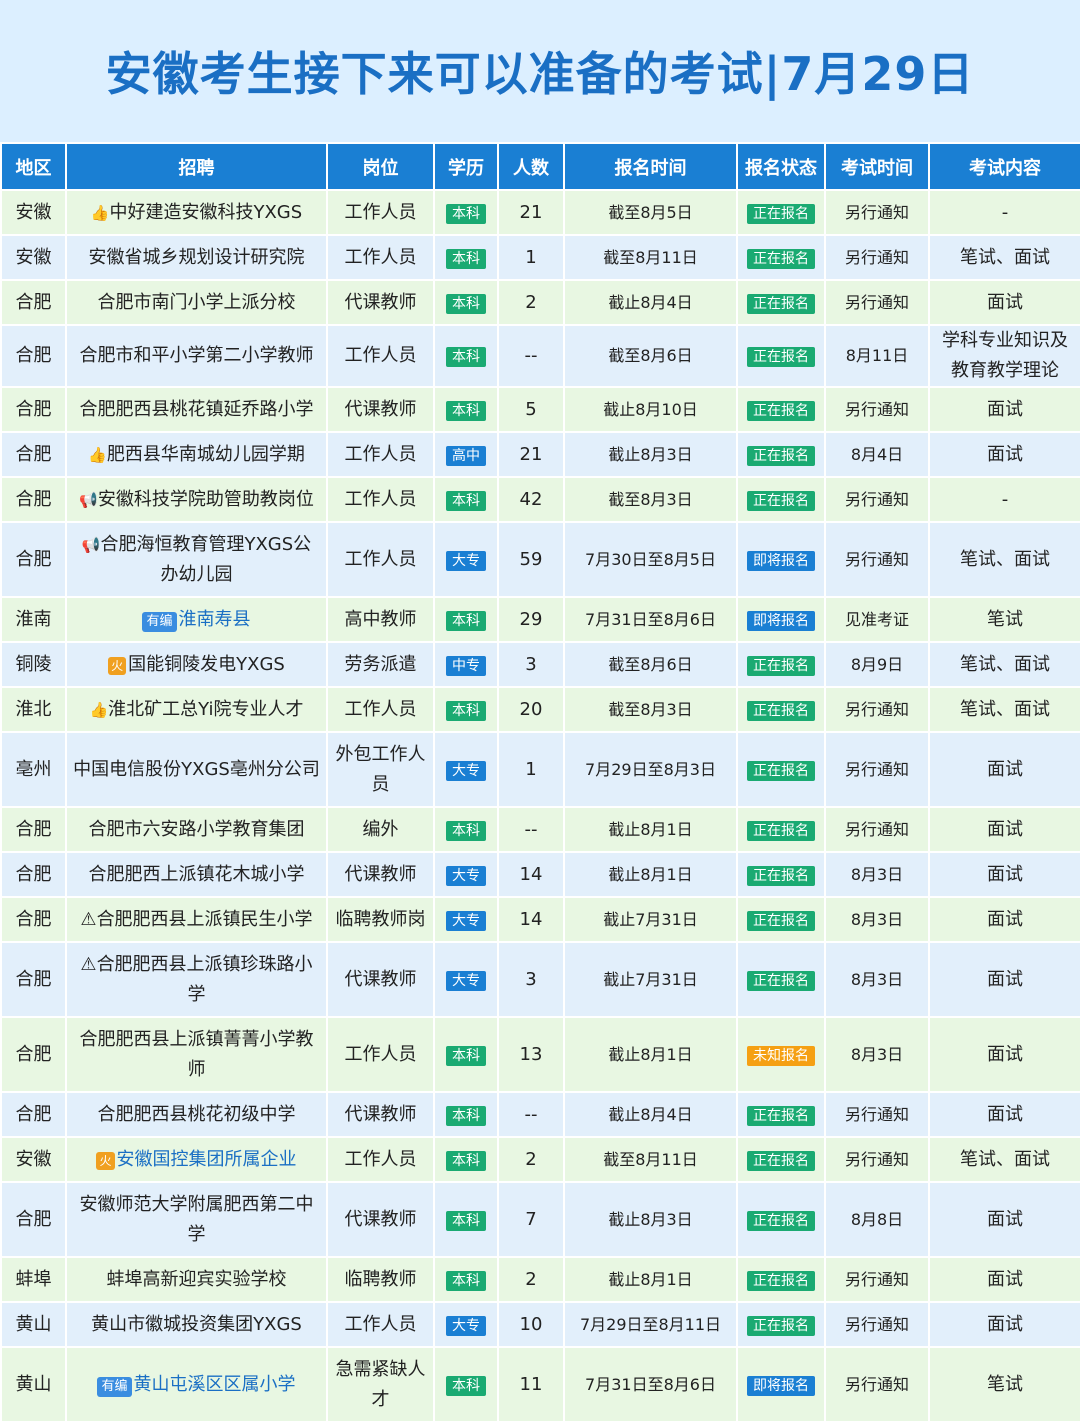 Image resolution: width=1080 pixels, height=1423 pixels. I want to click on cell-recruit: ⚠合肥肥西县上派镇民生小学, so click(196, 919).